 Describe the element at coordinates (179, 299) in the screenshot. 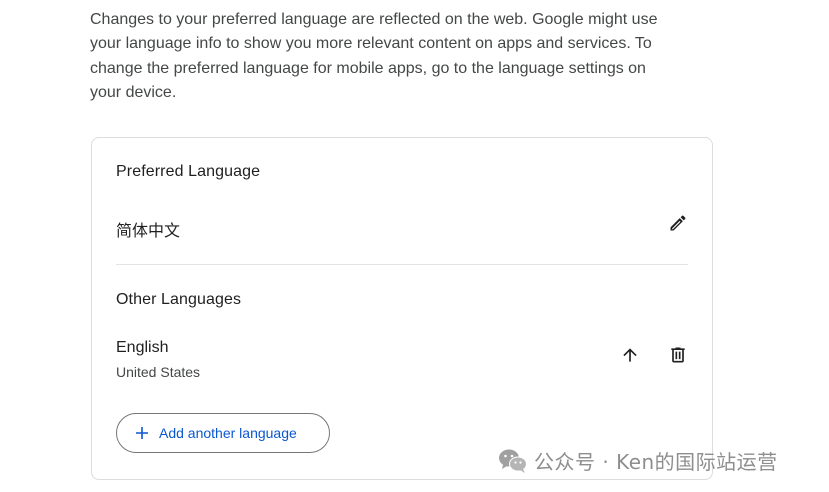

I see `other-languages-heading: Other Languages` at that location.